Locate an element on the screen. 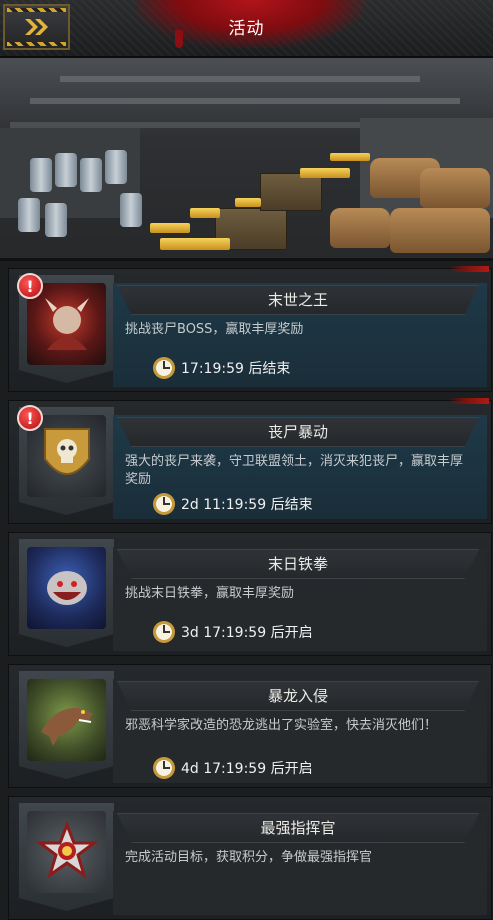 The image size is (493, 920). page-title: 活动 is located at coordinates (246, 29).